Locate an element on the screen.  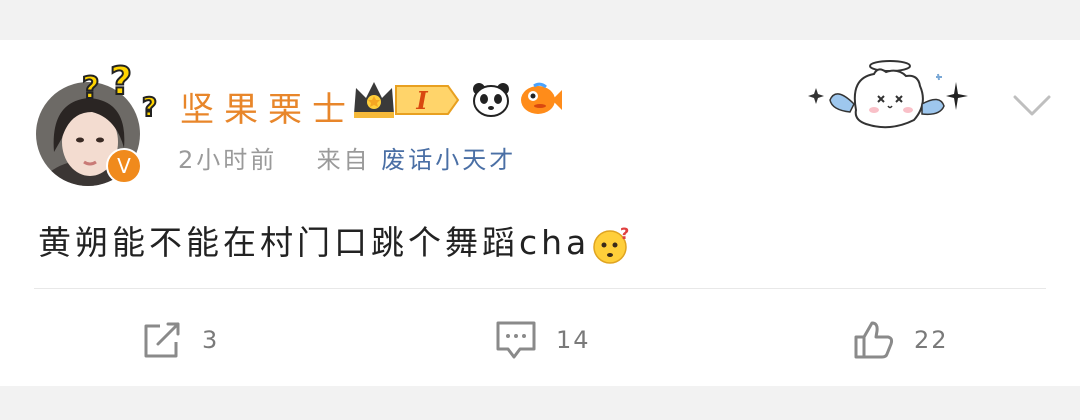
thumbs-up-icon is located at coordinates (874, 340).